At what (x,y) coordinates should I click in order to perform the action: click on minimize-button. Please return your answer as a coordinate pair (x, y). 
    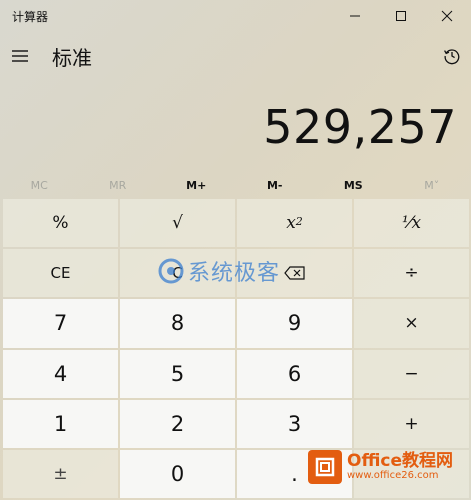
    Looking at the image, I should click on (355, 16).